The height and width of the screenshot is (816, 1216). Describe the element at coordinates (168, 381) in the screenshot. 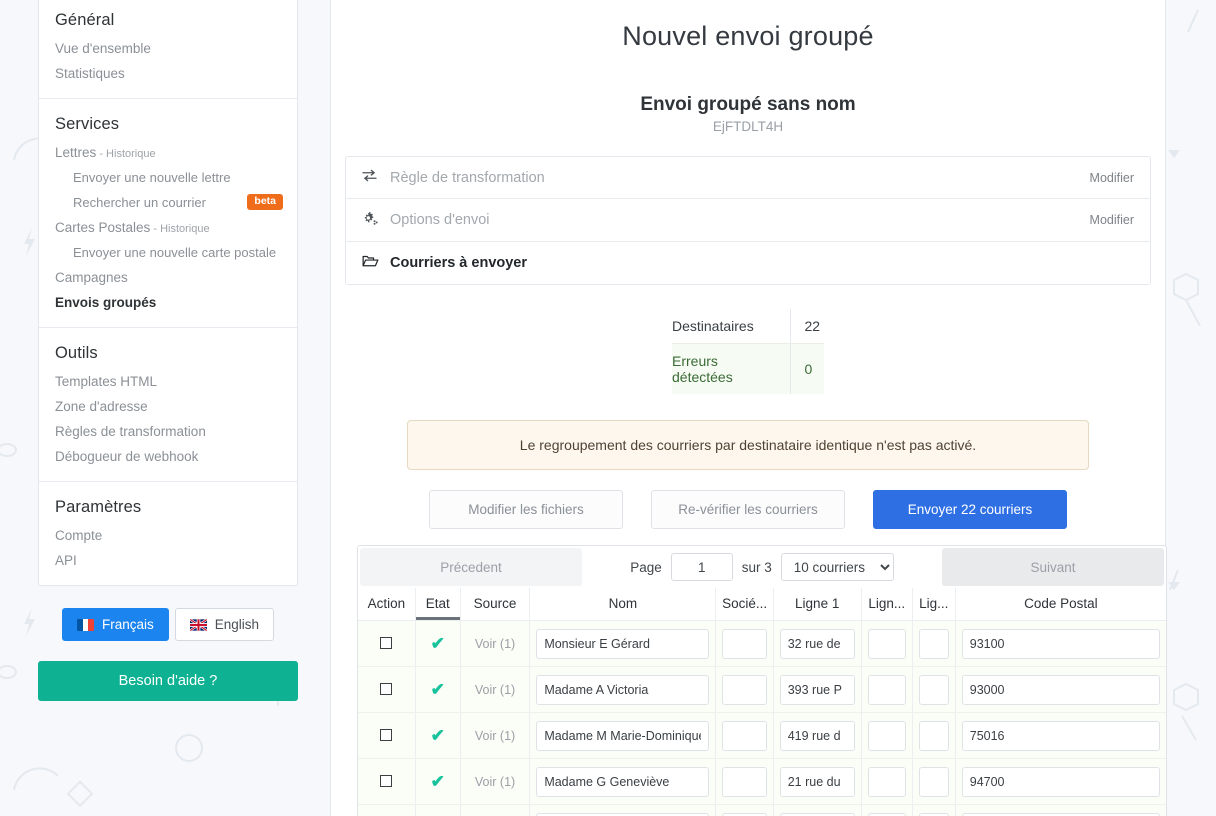

I see `sidebar-item-templates-html: Templates HTML` at that location.